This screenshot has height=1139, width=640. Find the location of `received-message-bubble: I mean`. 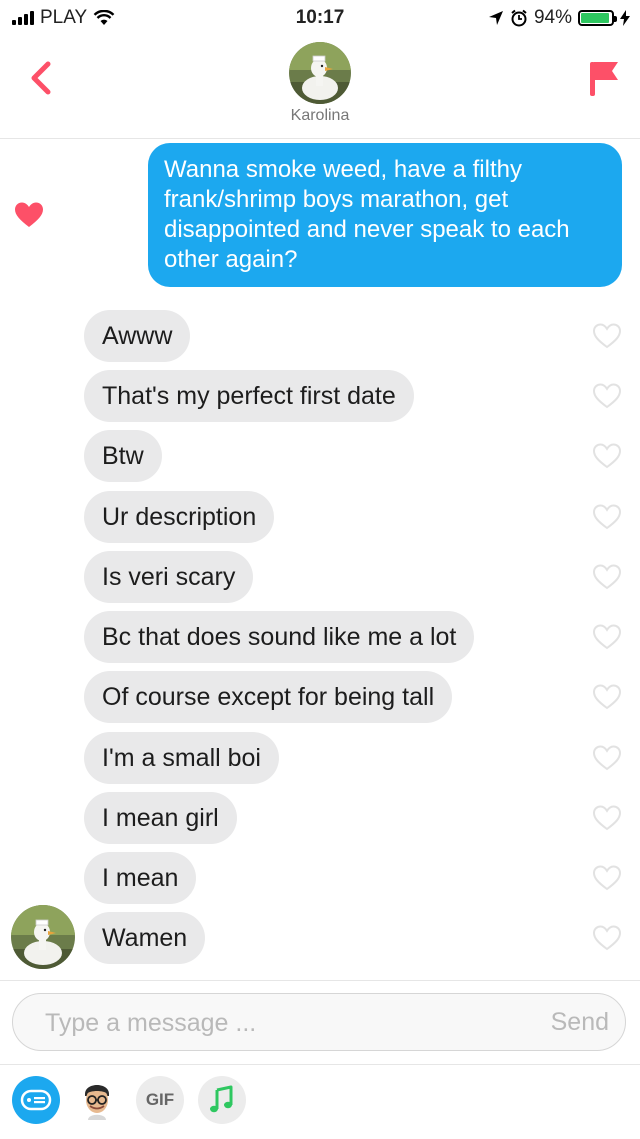

received-message-bubble: I mean is located at coordinates (140, 878).